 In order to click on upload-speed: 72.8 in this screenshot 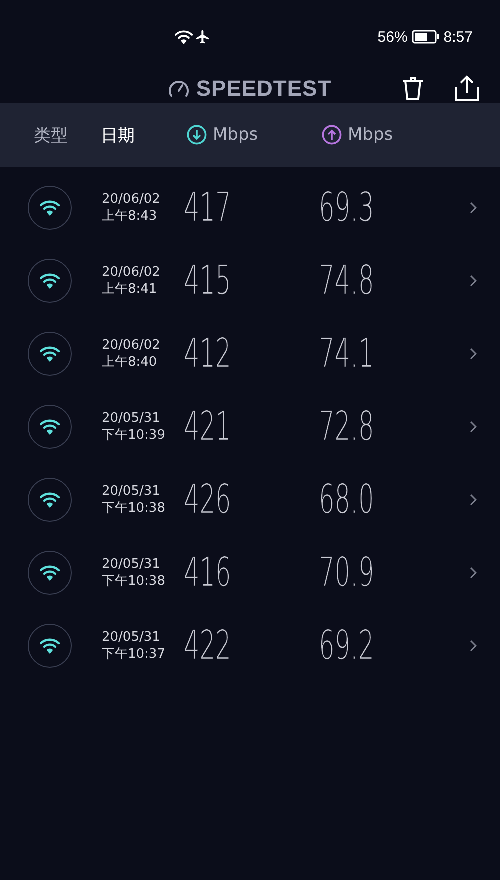, I will do `click(346, 427)`.